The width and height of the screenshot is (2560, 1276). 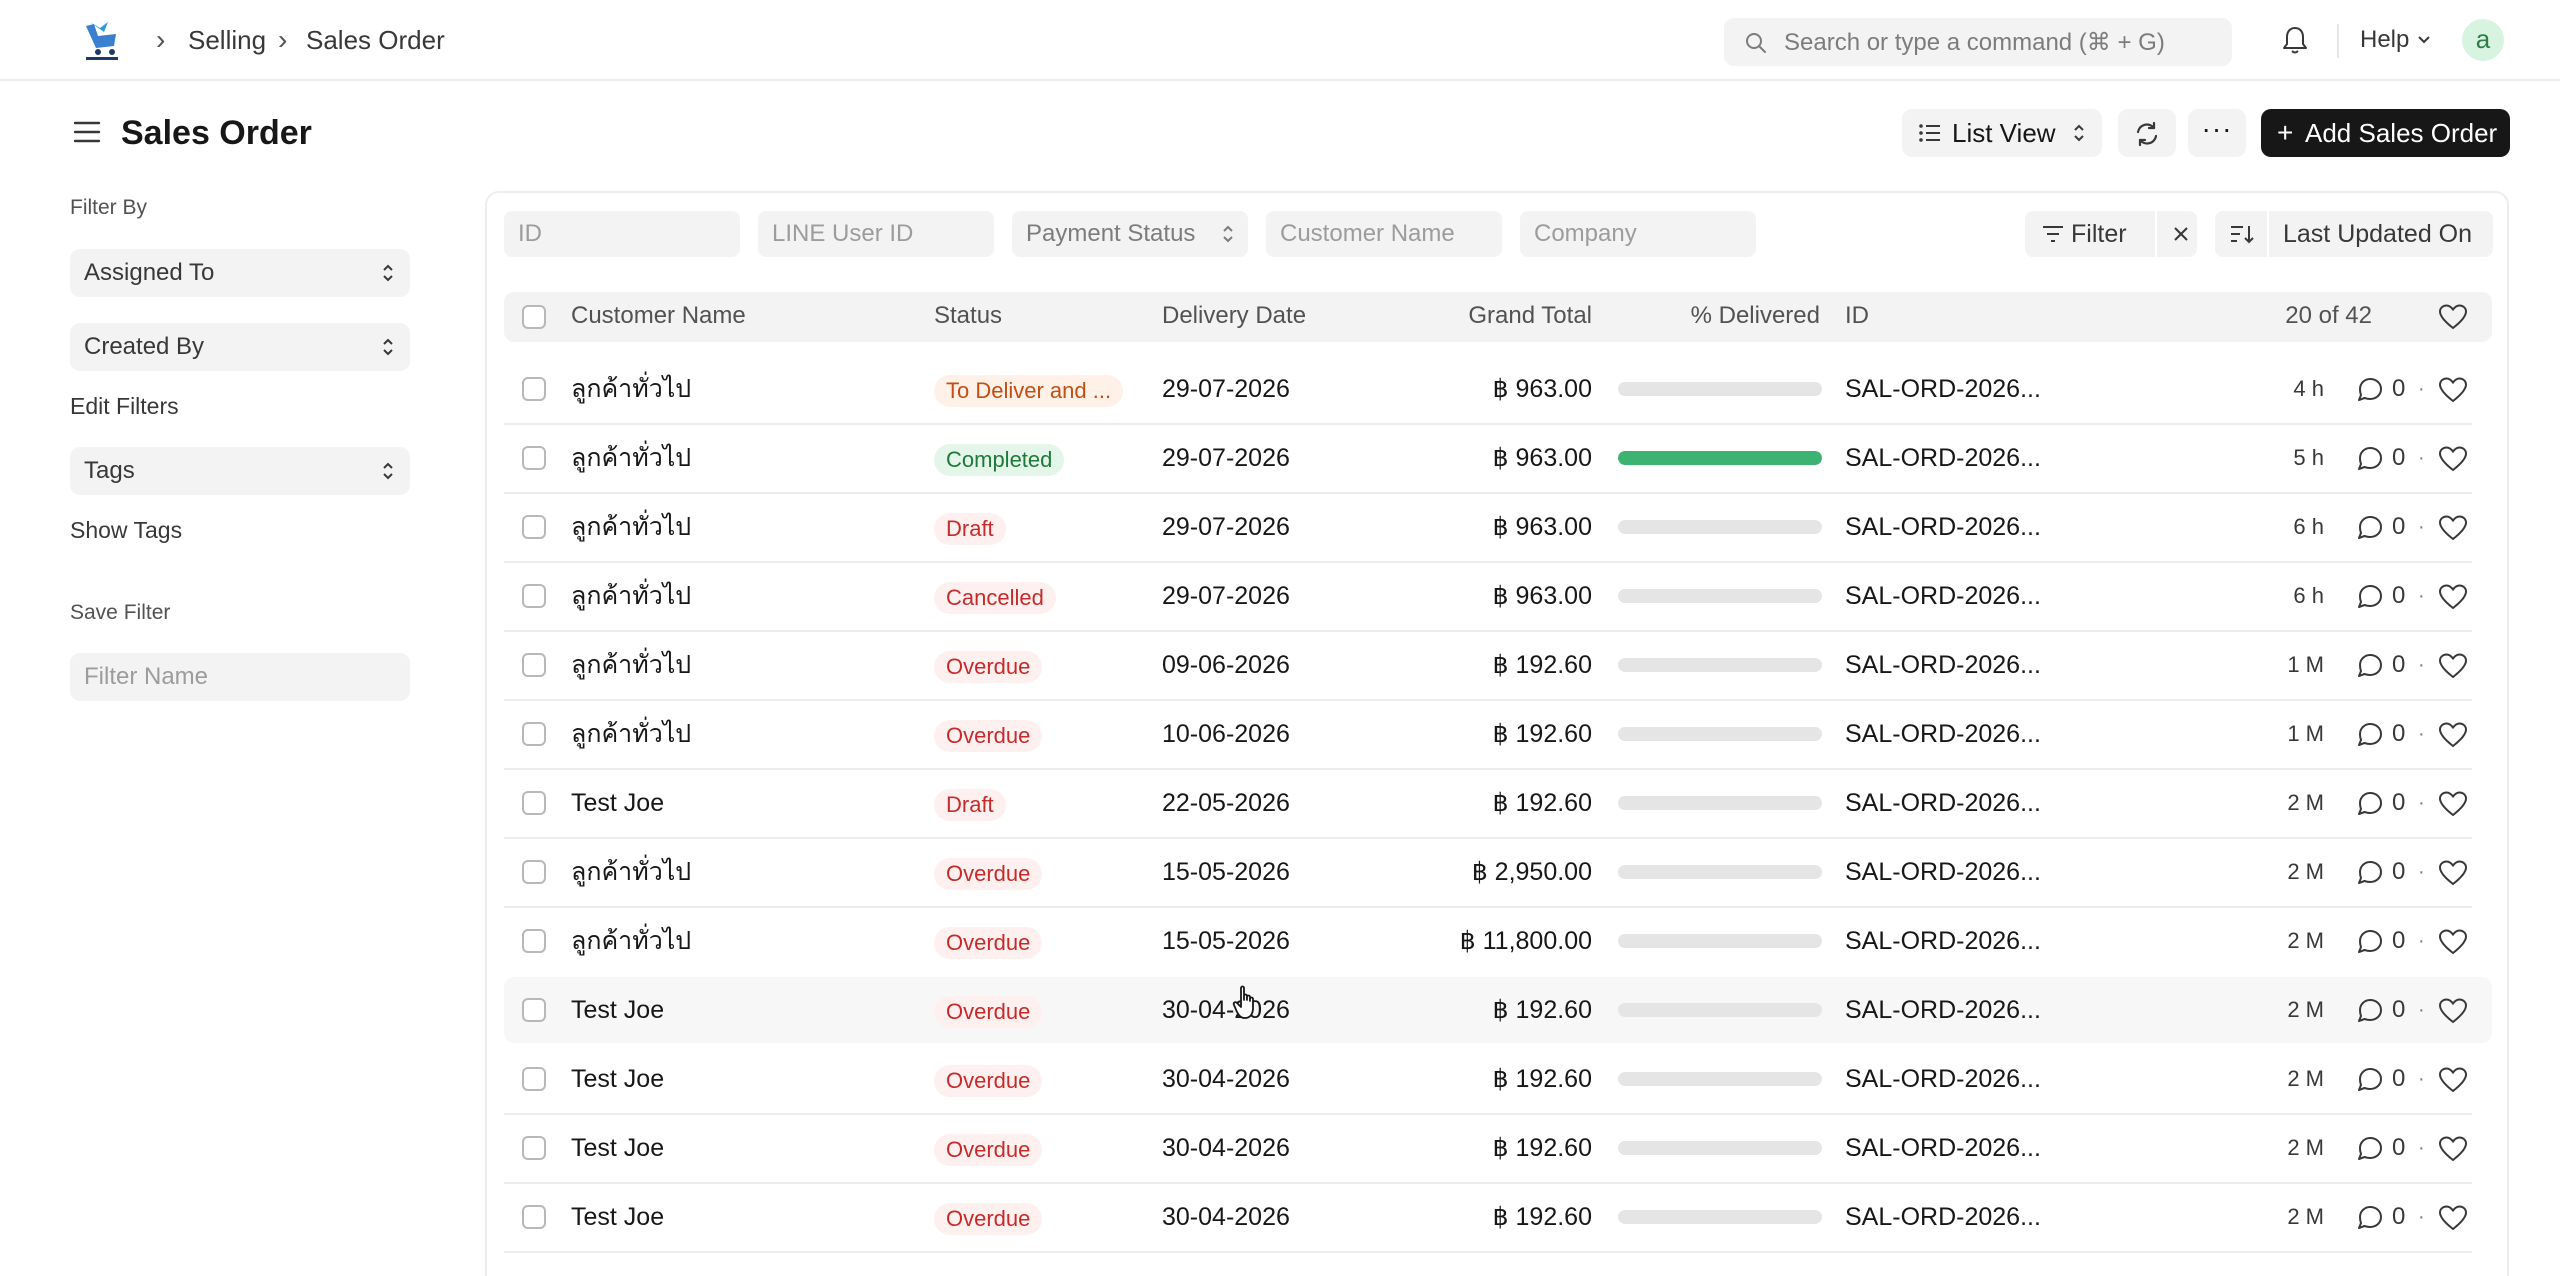 What do you see at coordinates (1130, 234) in the screenshot?
I see `payment-status-select: Payment Status` at bounding box center [1130, 234].